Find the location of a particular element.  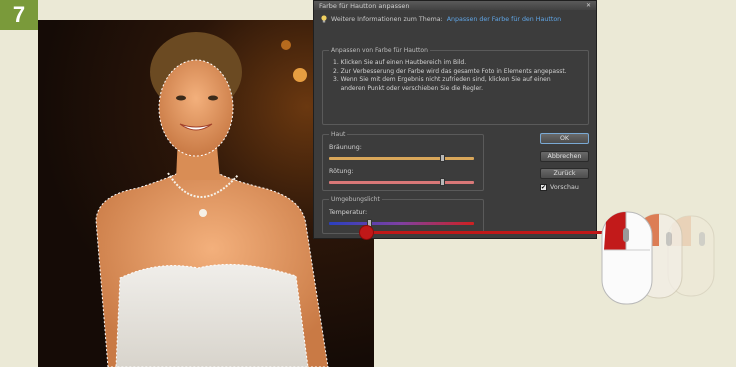

tan-slider-track is located at coordinates (401, 158).